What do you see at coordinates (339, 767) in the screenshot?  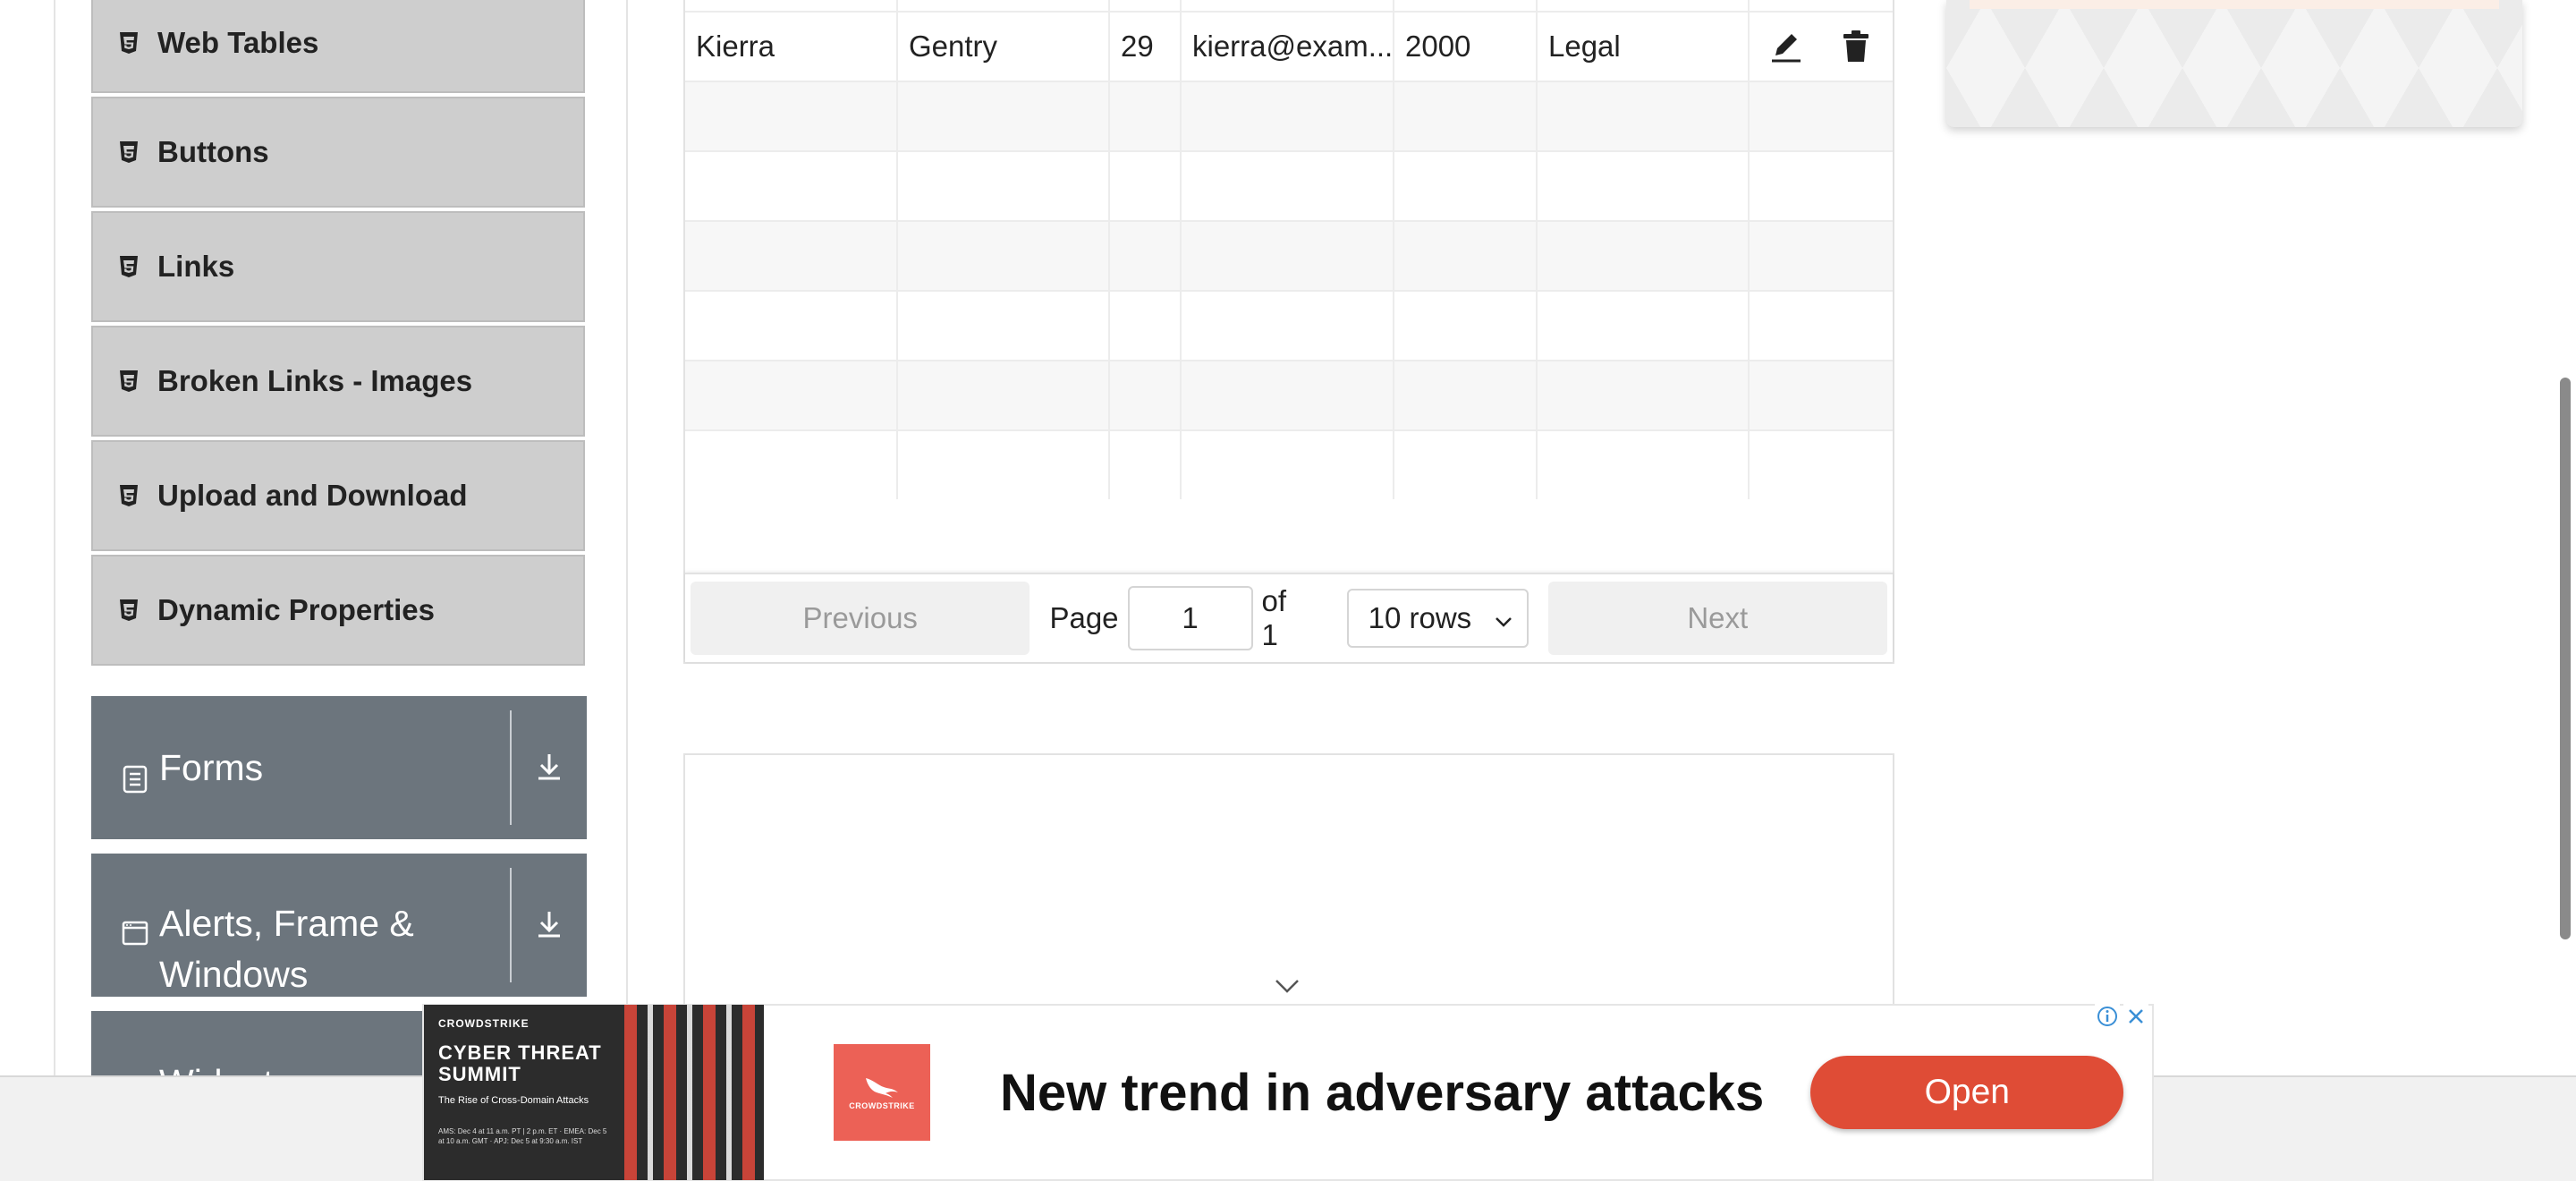 I see `group-header-forms: Forms` at bounding box center [339, 767].